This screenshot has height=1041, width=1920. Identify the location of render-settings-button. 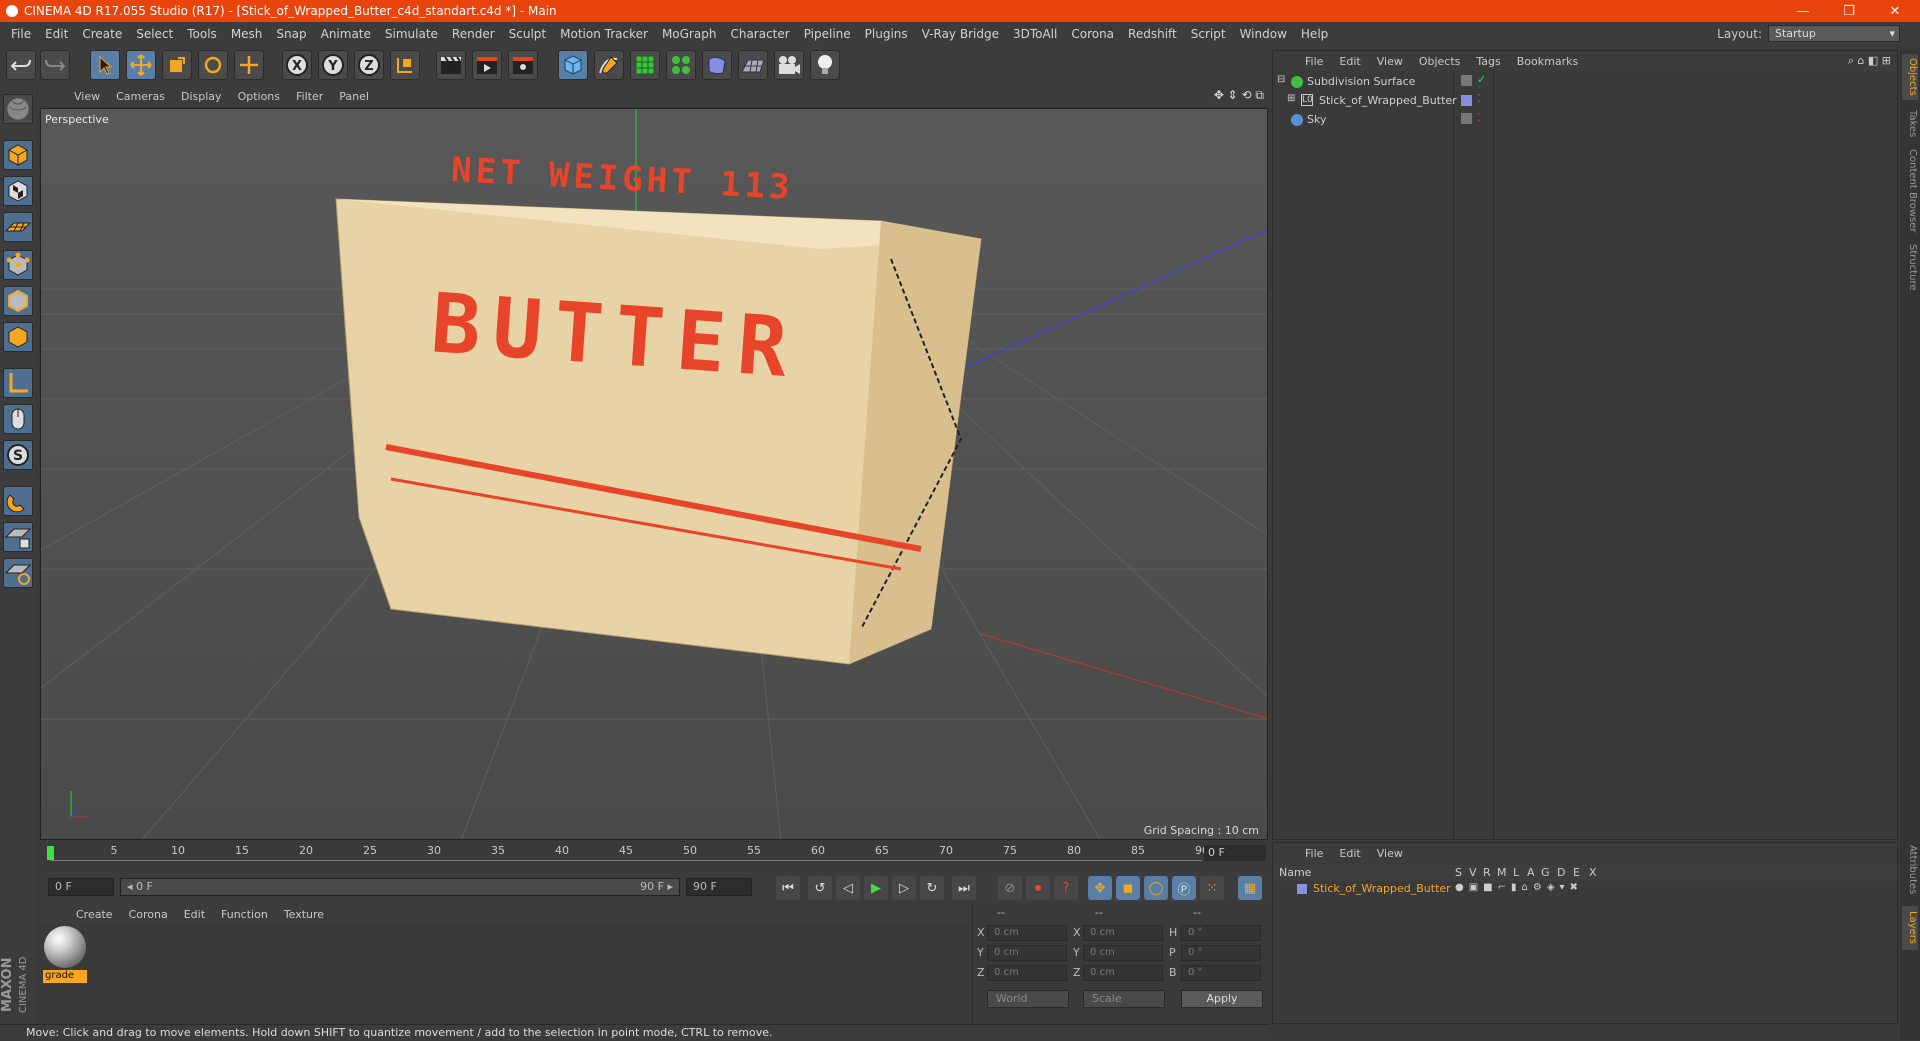
(523, 65).